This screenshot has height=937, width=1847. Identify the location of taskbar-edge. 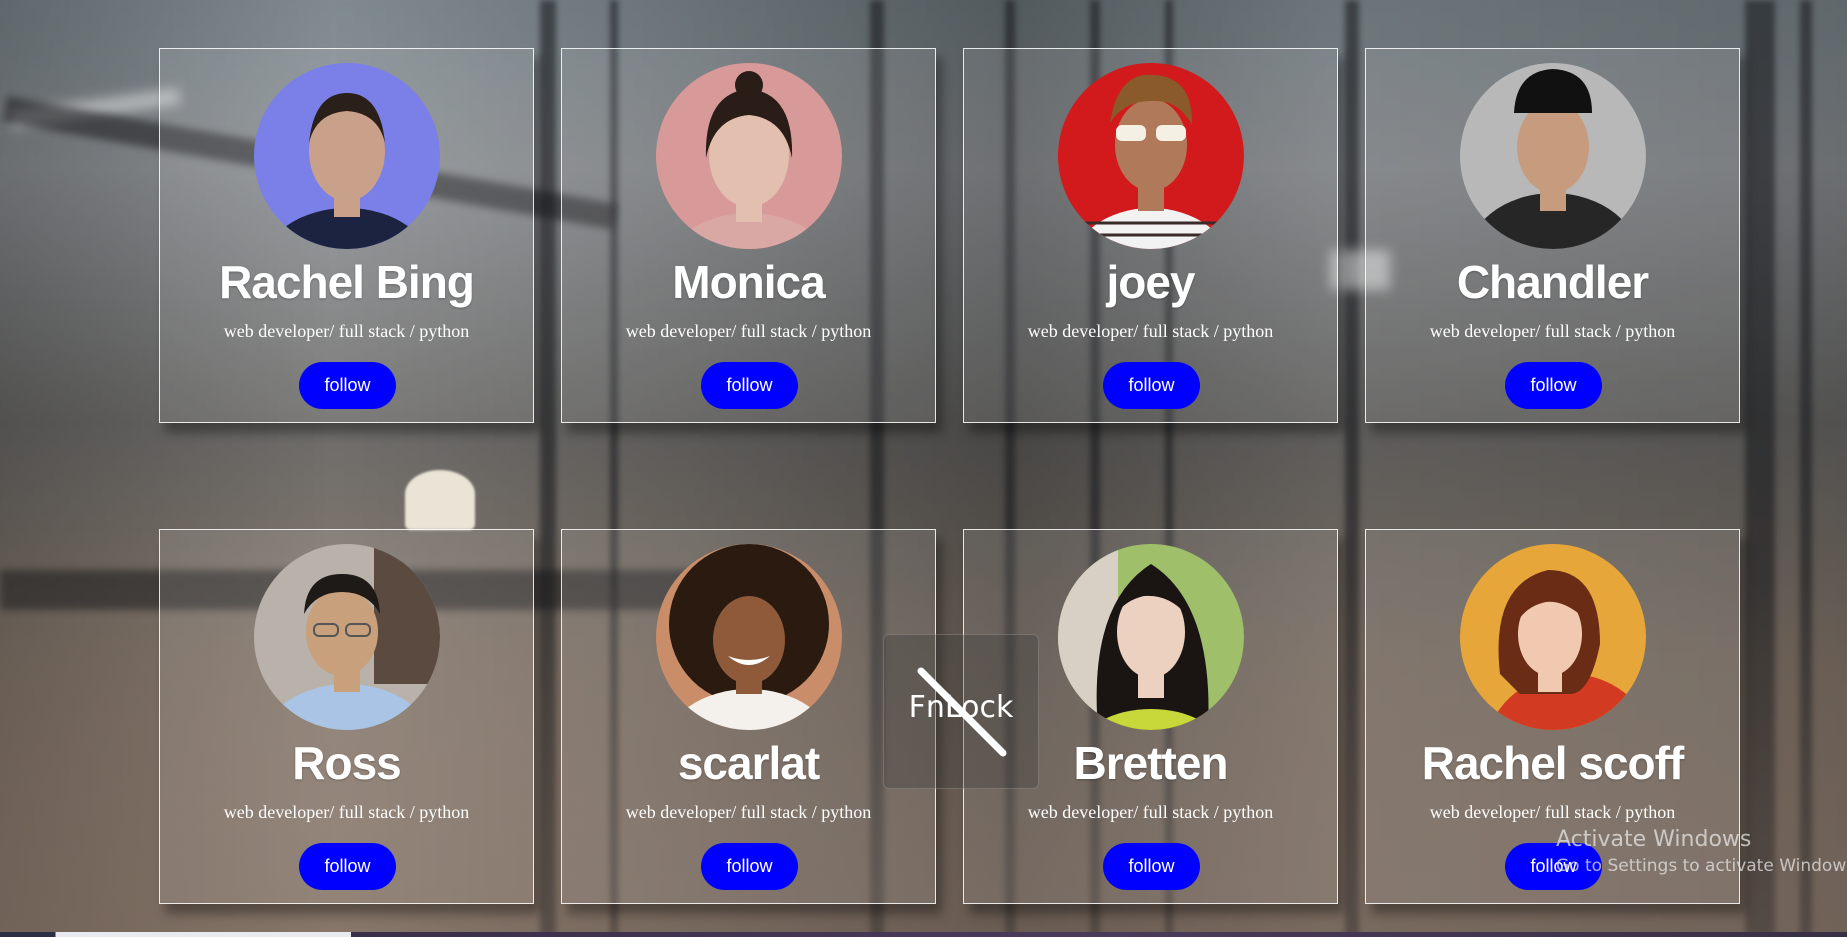
(923, 934).